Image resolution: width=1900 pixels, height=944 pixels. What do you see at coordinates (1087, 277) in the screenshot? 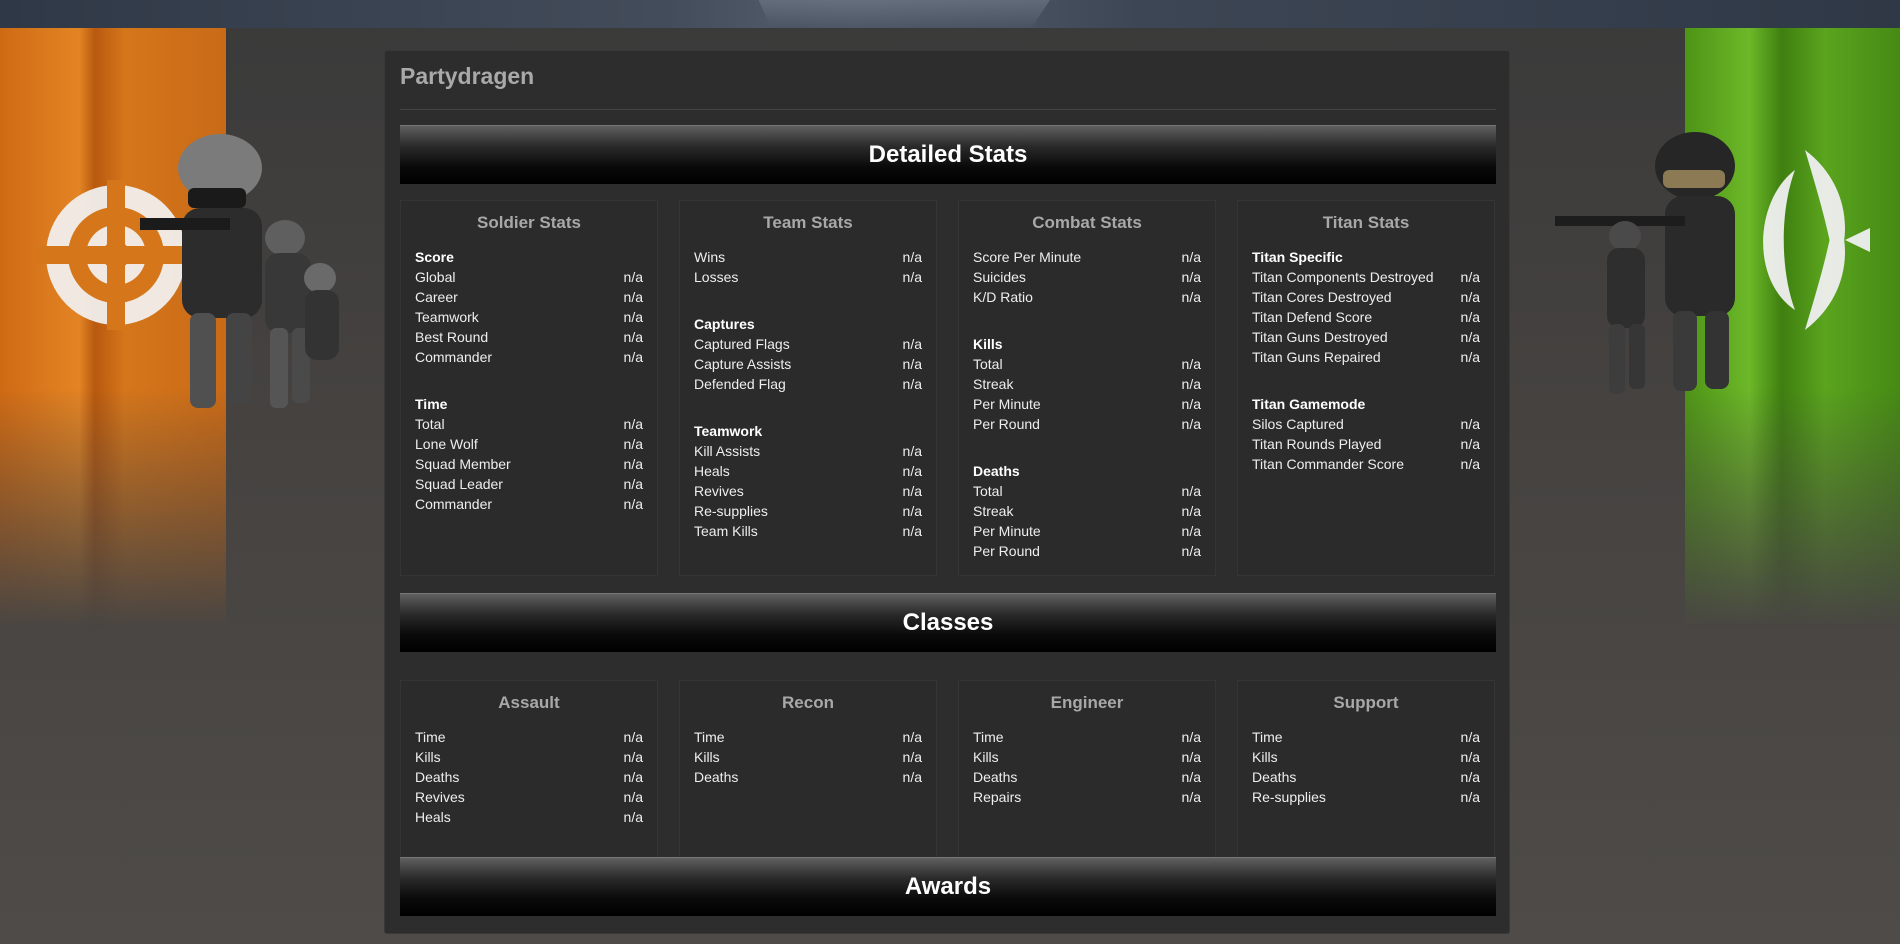
I see `stat-row: Suicides n/a` at bounding box center [1087, 277].